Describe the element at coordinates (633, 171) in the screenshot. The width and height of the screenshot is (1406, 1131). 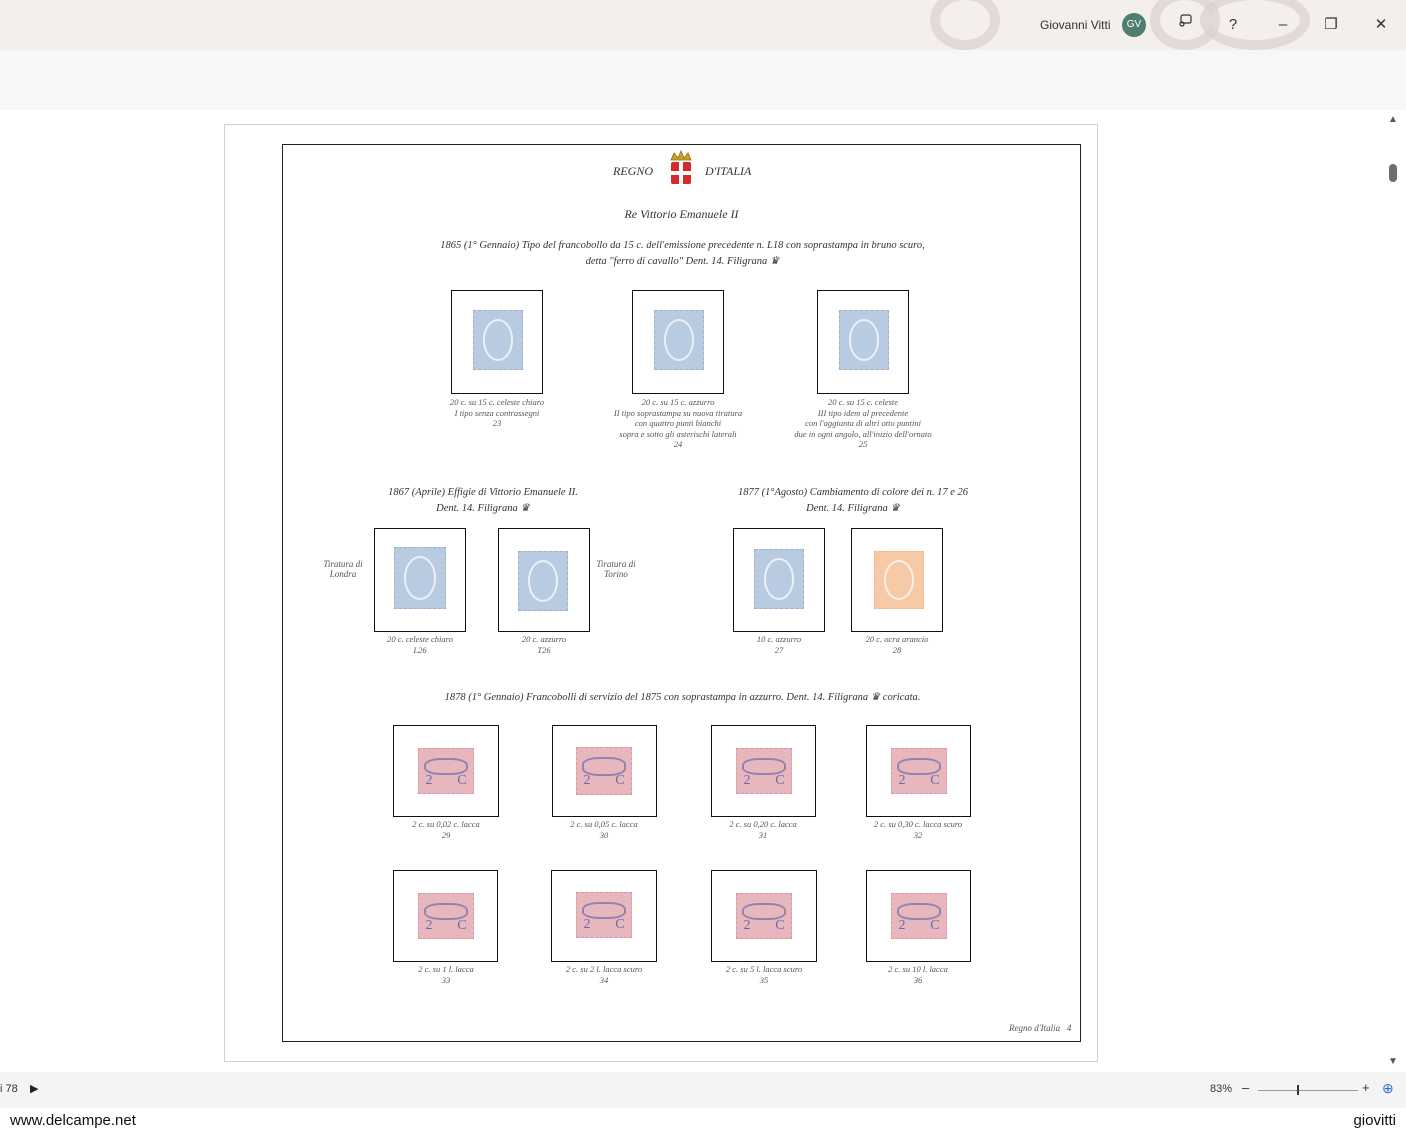
I see `header-regno: REGNO` at that location.